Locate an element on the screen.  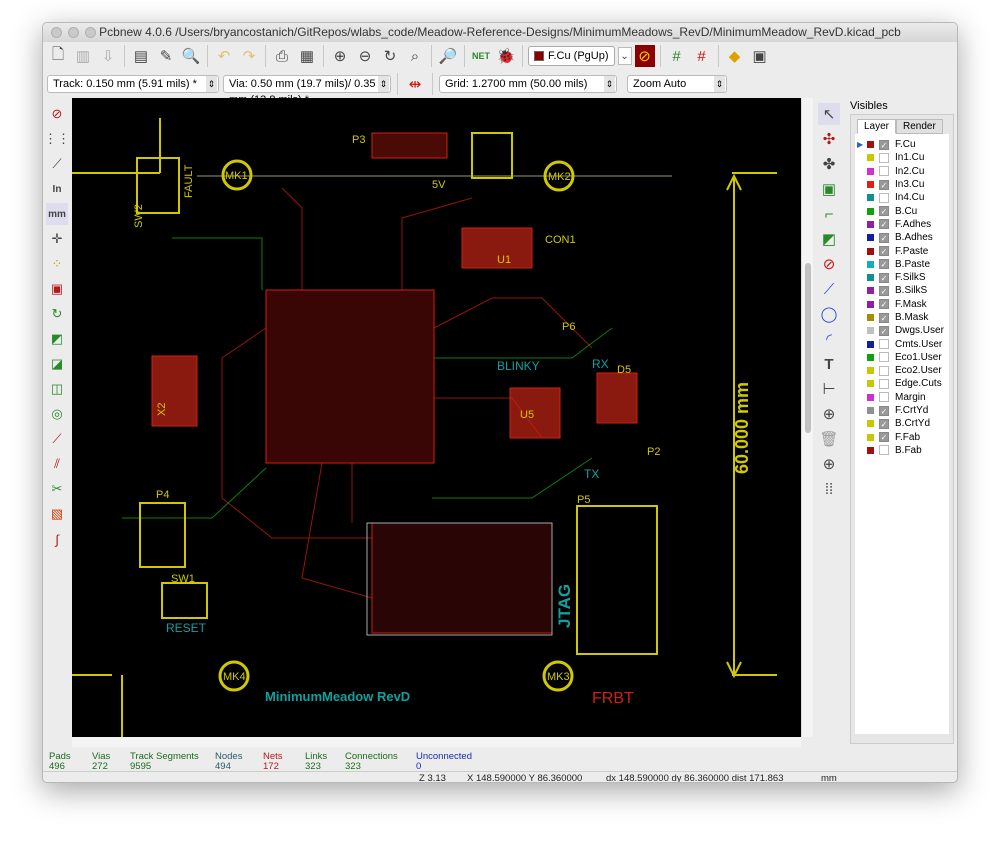
layer-row: ✓ F.Adhes is located at coordinates (902, 224).